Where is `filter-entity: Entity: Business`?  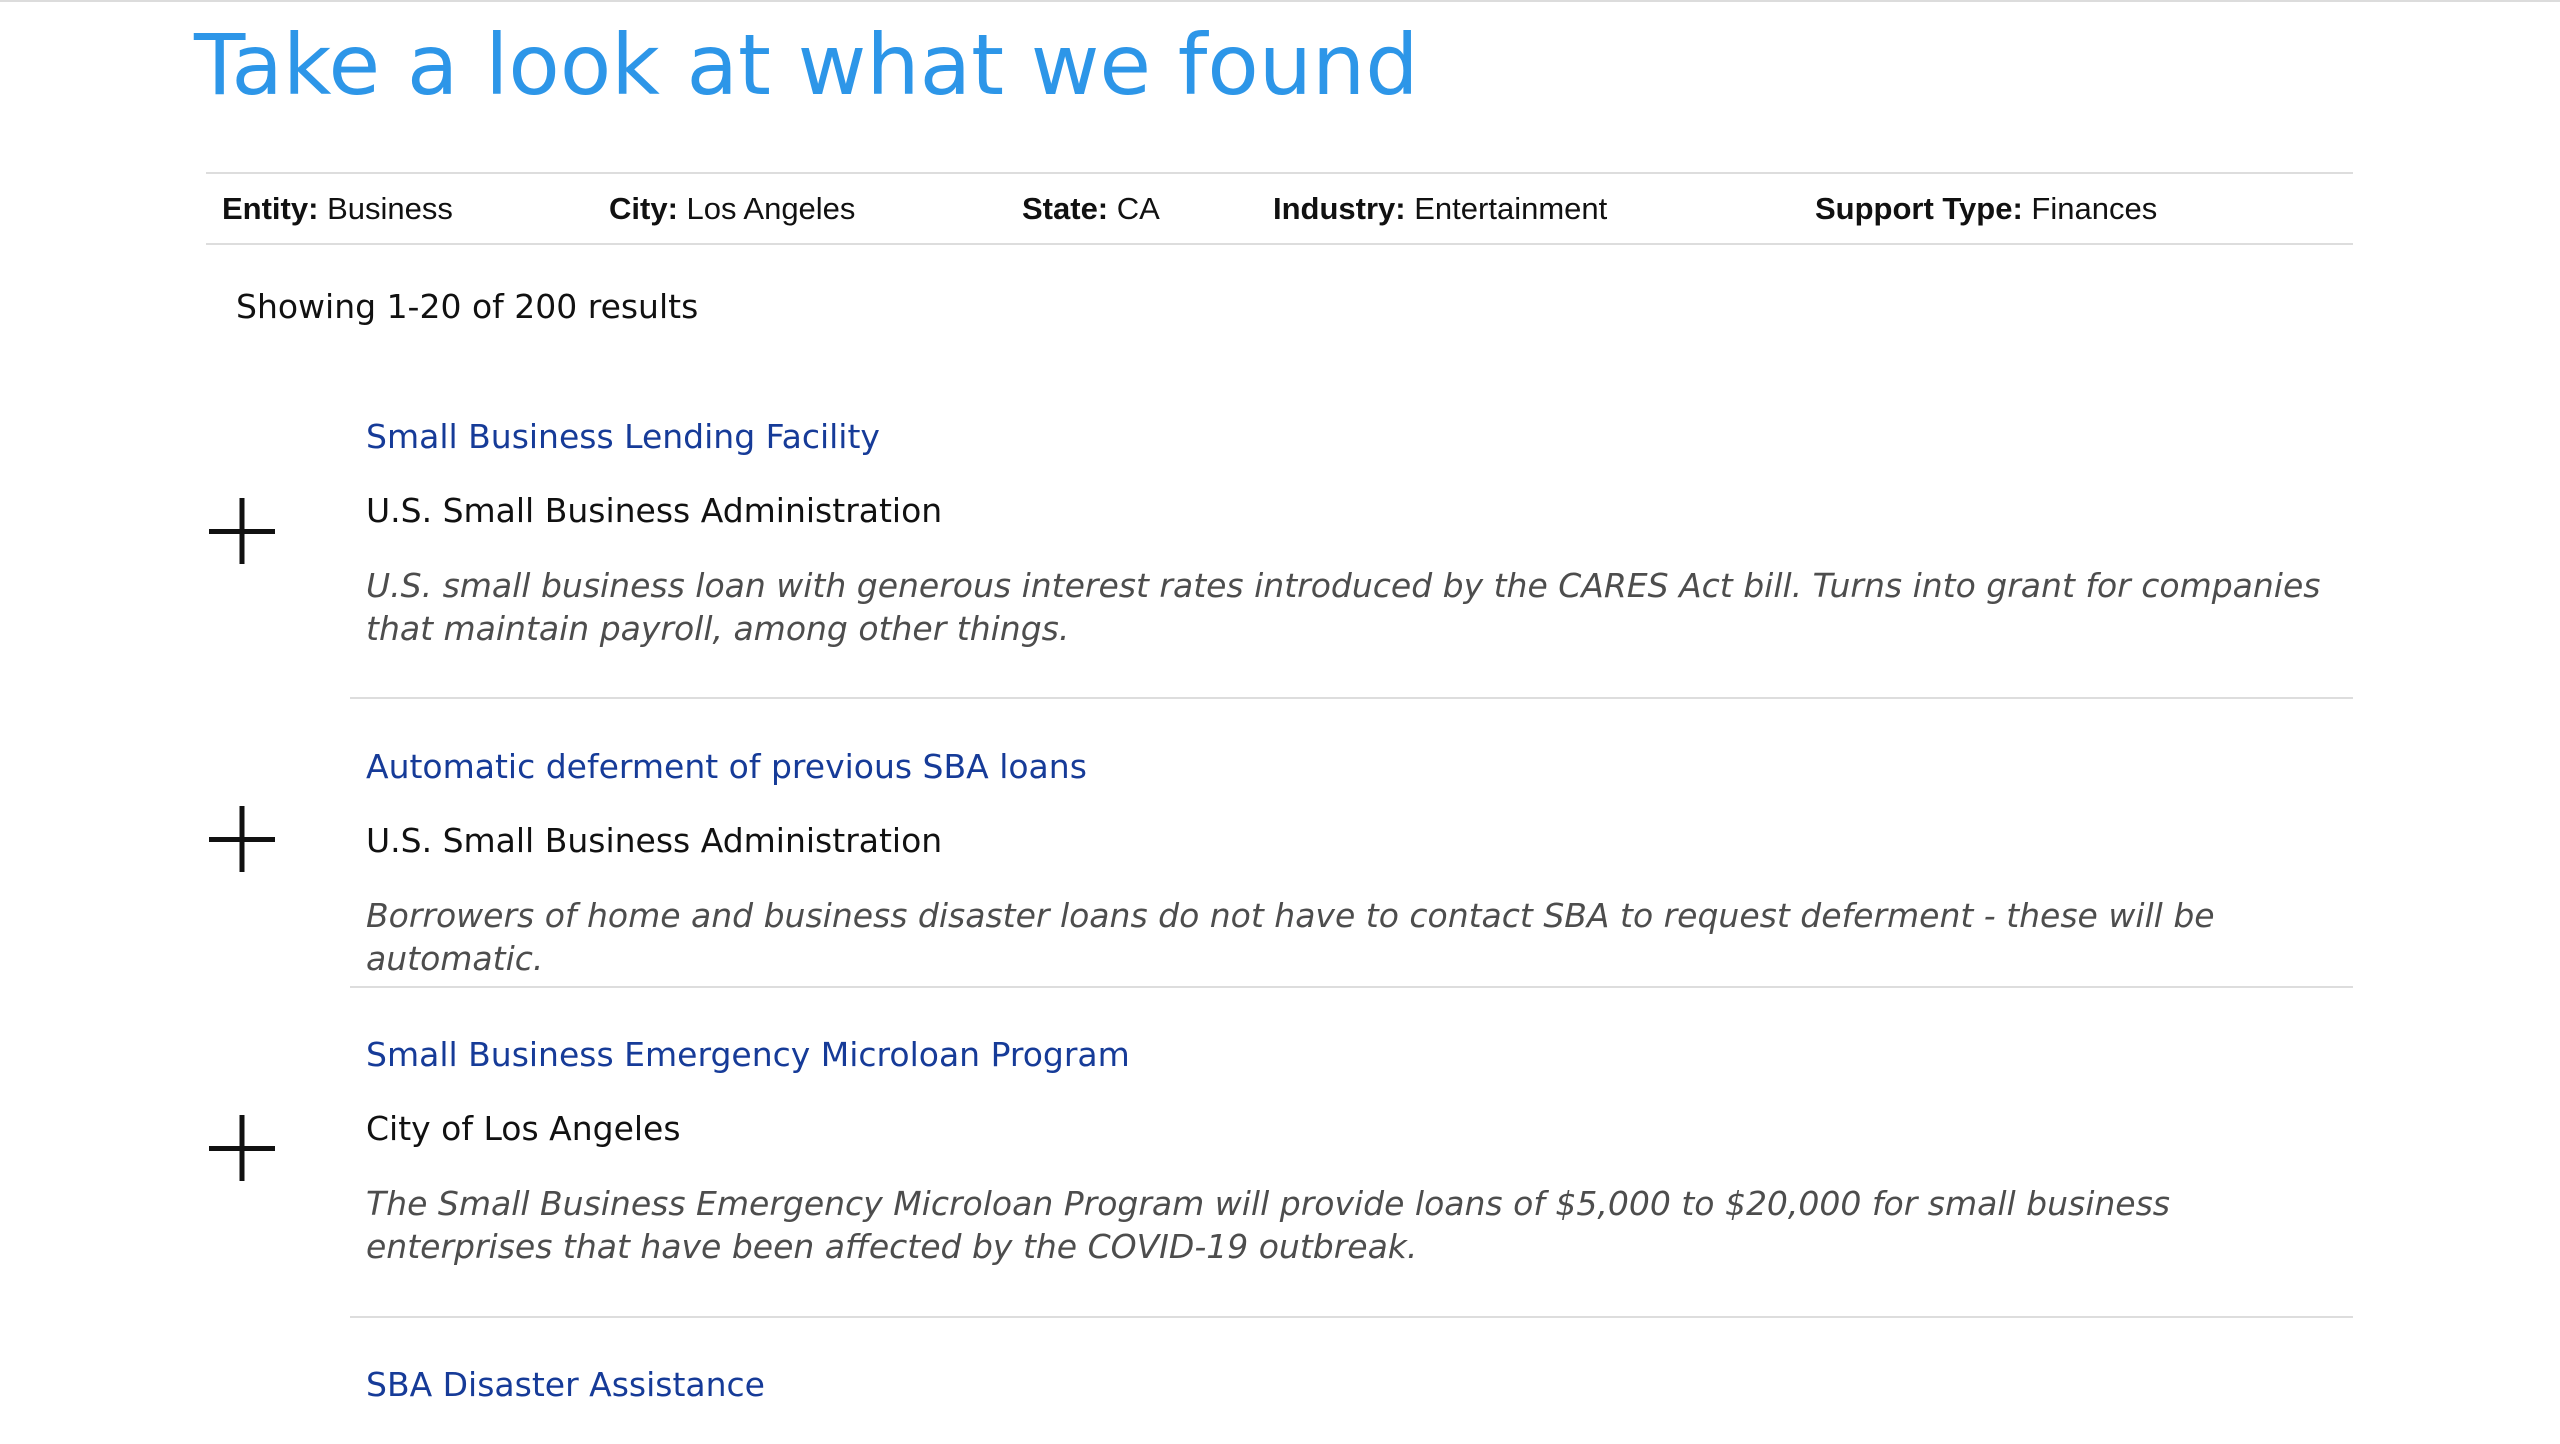
filter-entity: Entity: Business is located at coordinates (337, 208).